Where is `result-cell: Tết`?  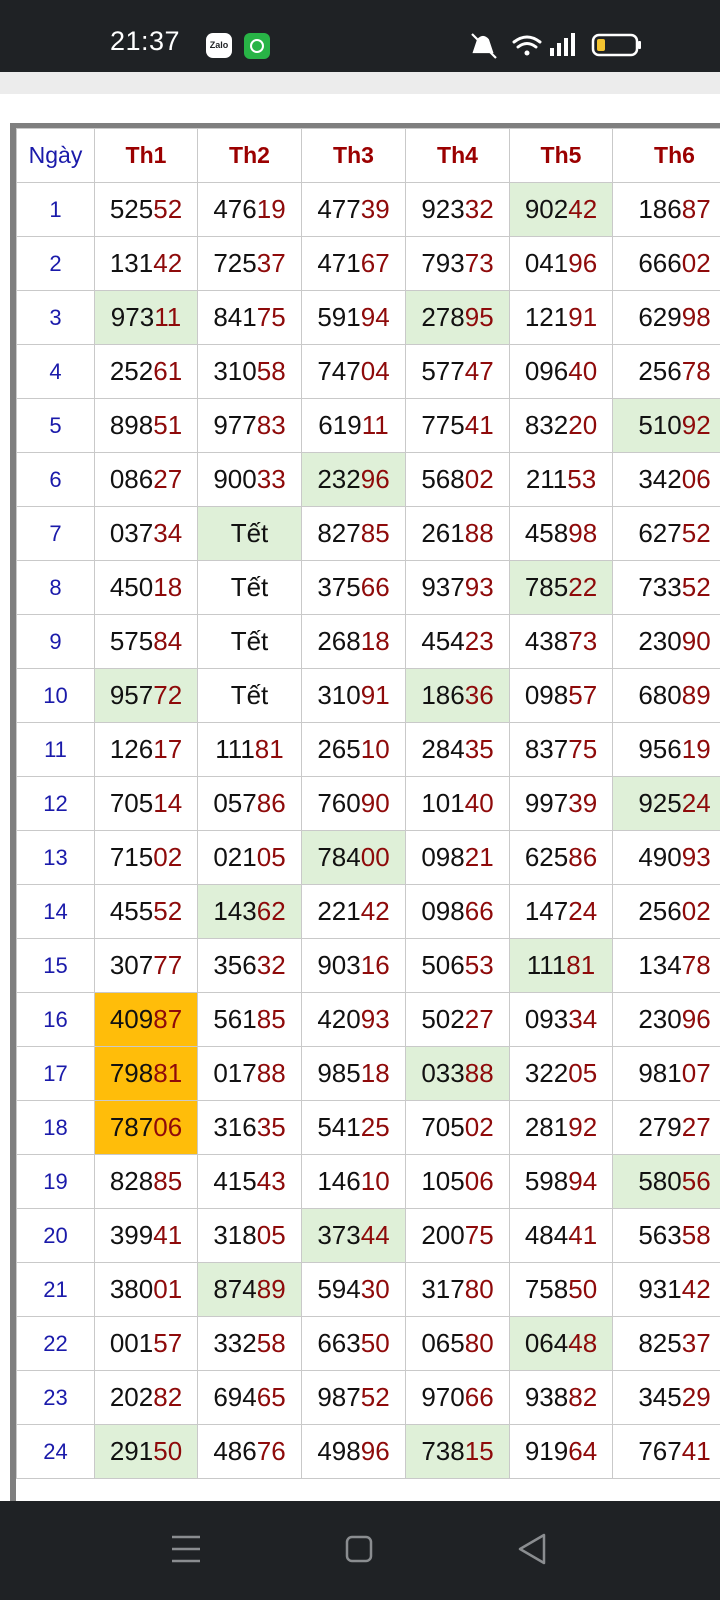
result-cell: Tết is located at coordinates (250, 534).